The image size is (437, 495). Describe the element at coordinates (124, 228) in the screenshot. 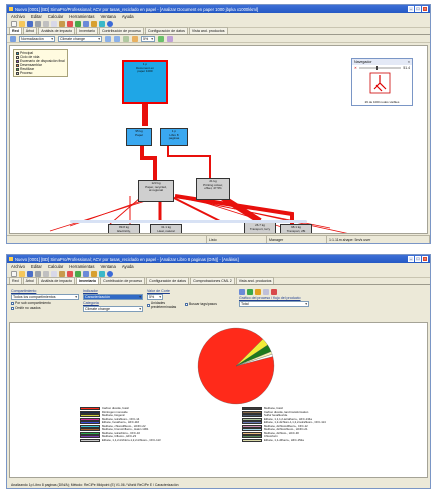

I see `process-node-electricity: 89.8 kg Electricity,` at that location.